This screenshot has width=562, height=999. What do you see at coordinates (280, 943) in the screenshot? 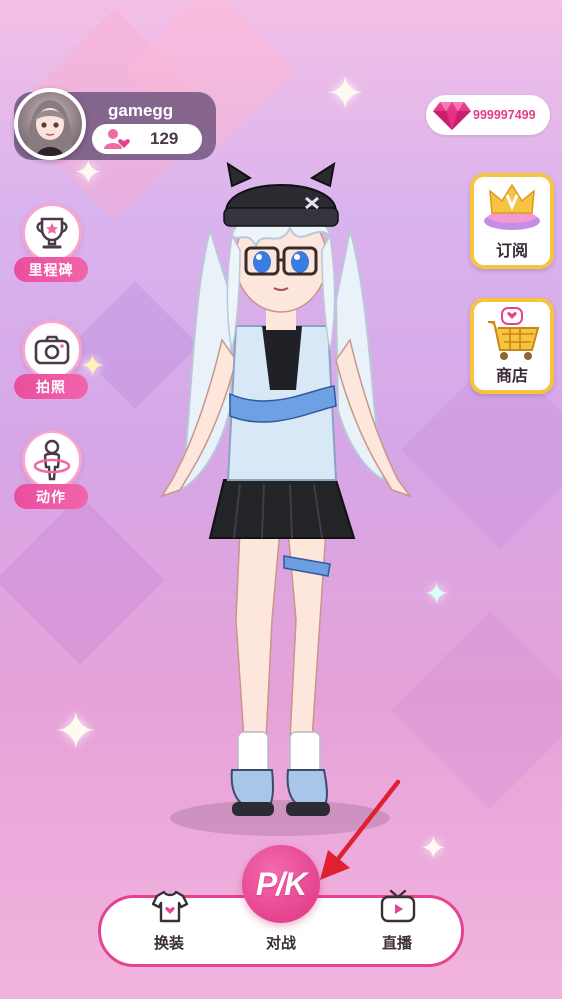
I see `nav-battle-label: 对战` at bounding box center [280, 943].